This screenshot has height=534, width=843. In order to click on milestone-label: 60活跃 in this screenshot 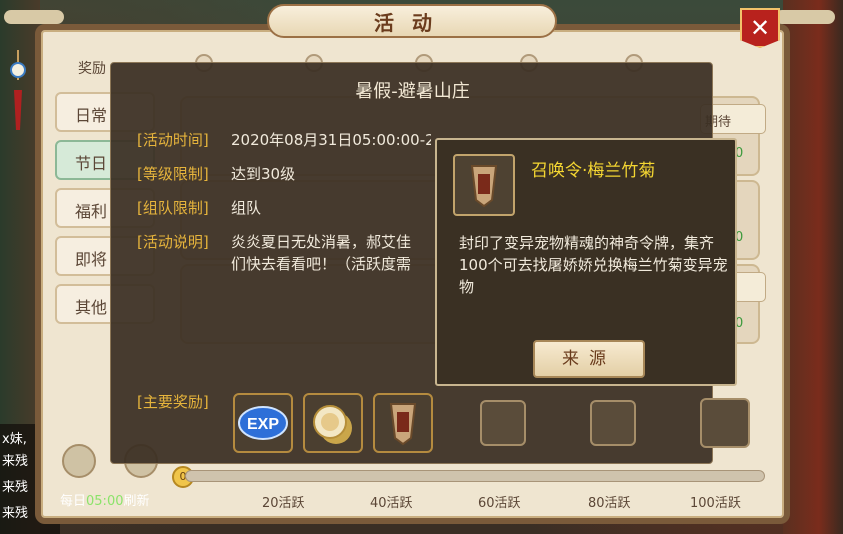, I will do `click(499, 503)`.